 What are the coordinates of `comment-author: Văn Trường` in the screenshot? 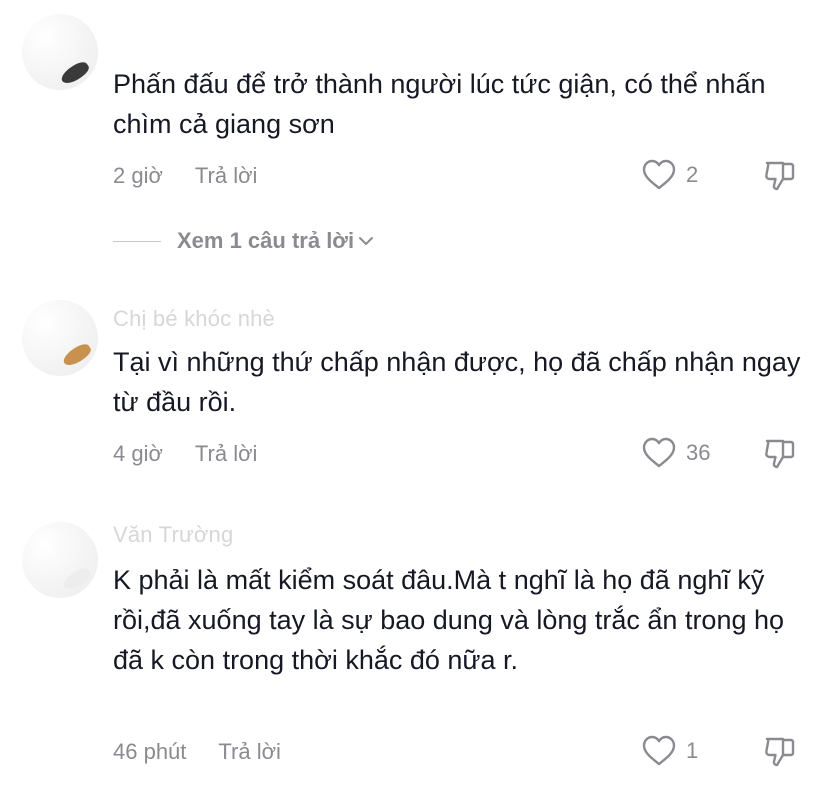 It's located at (173, 535).